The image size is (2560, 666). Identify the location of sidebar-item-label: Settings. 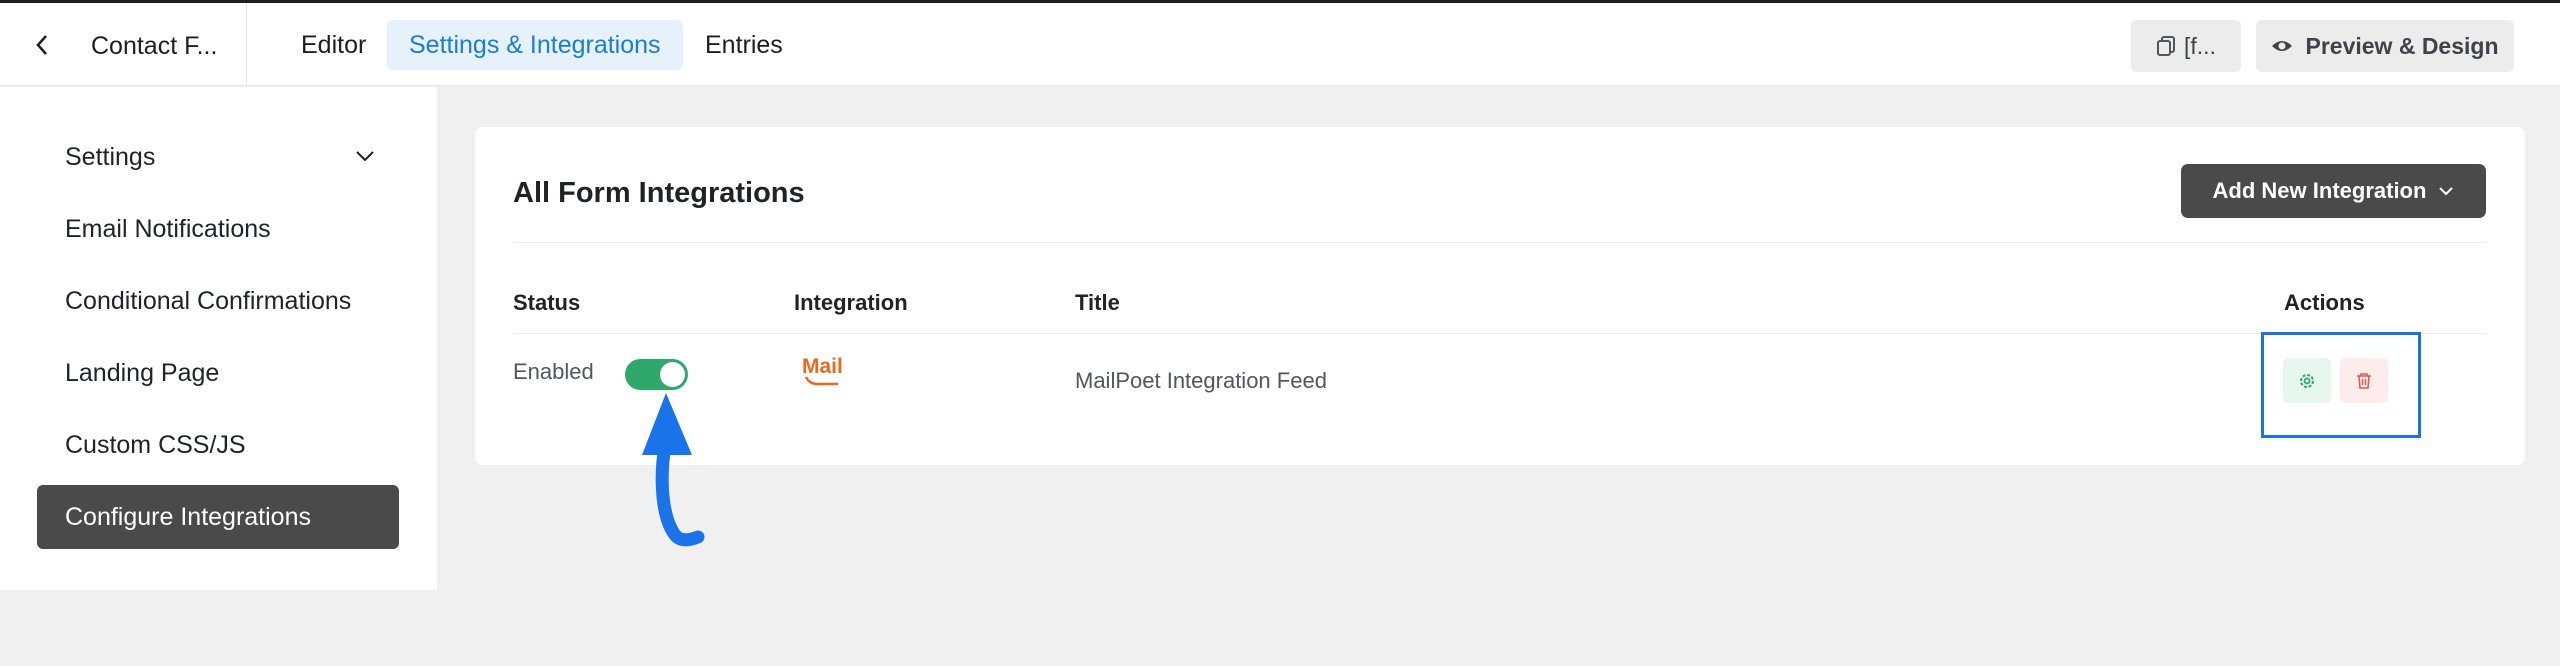
(110, 156).